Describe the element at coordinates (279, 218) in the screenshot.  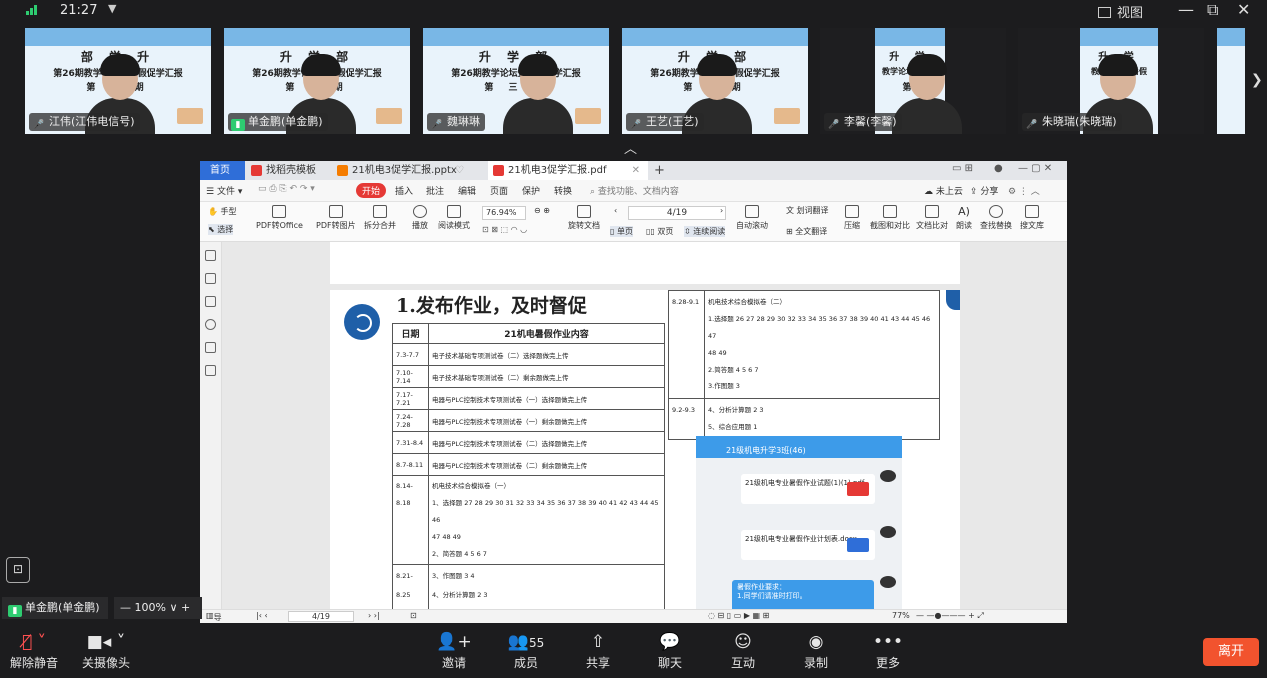
I see `pdf-to-office-button: PDF转Office` at that location.